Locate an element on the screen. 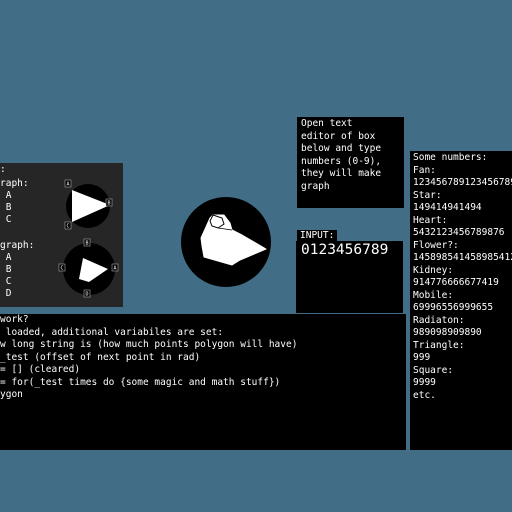 The image size is (512, 512). numbers-item: 149414941494 is located at coordinates (447, 207).